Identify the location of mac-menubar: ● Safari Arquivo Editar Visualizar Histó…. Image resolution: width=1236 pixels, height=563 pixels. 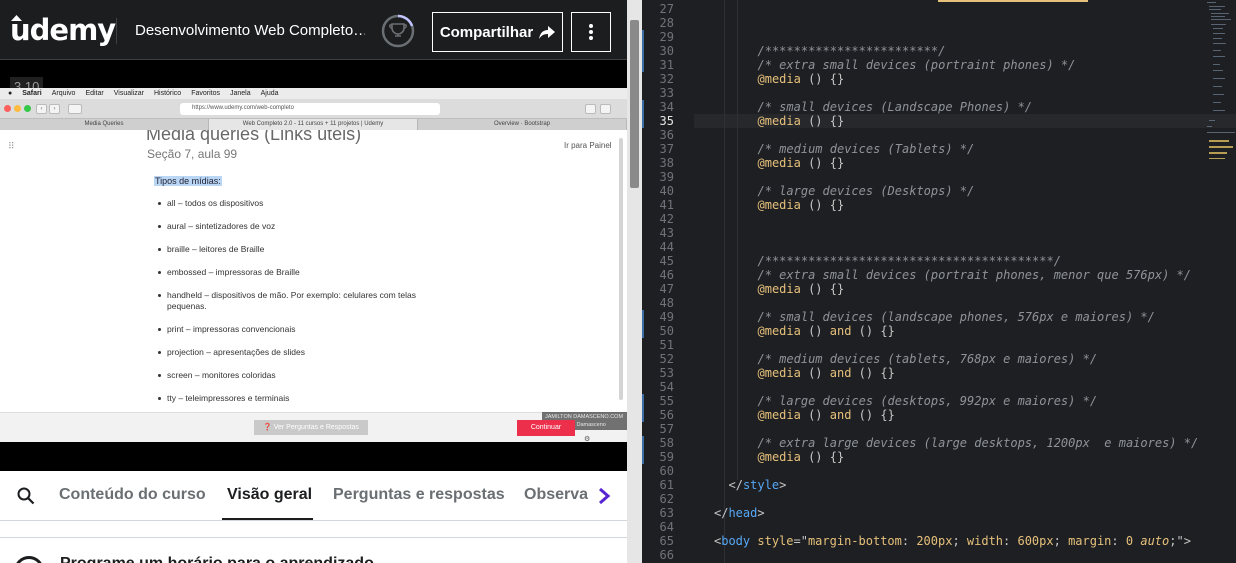
(313, 93).